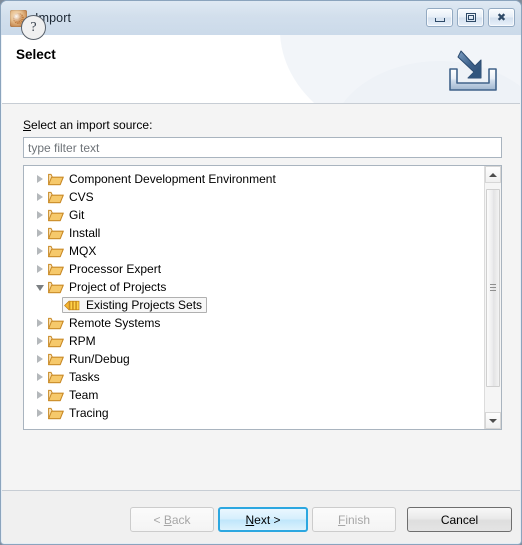 The image size is (522, 545). I want to click on tree-item-content: Project of Projects, so click(107, 287).